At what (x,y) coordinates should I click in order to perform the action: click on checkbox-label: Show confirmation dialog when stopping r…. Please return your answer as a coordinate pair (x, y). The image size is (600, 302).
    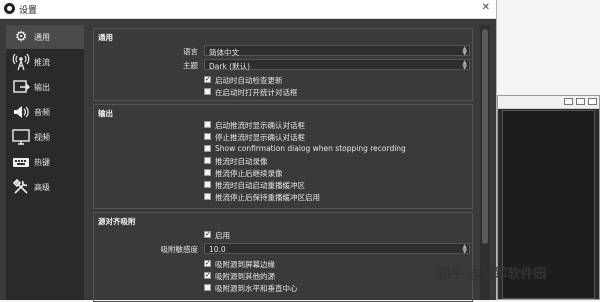
    Looking at the image, I should click on (310, 148).